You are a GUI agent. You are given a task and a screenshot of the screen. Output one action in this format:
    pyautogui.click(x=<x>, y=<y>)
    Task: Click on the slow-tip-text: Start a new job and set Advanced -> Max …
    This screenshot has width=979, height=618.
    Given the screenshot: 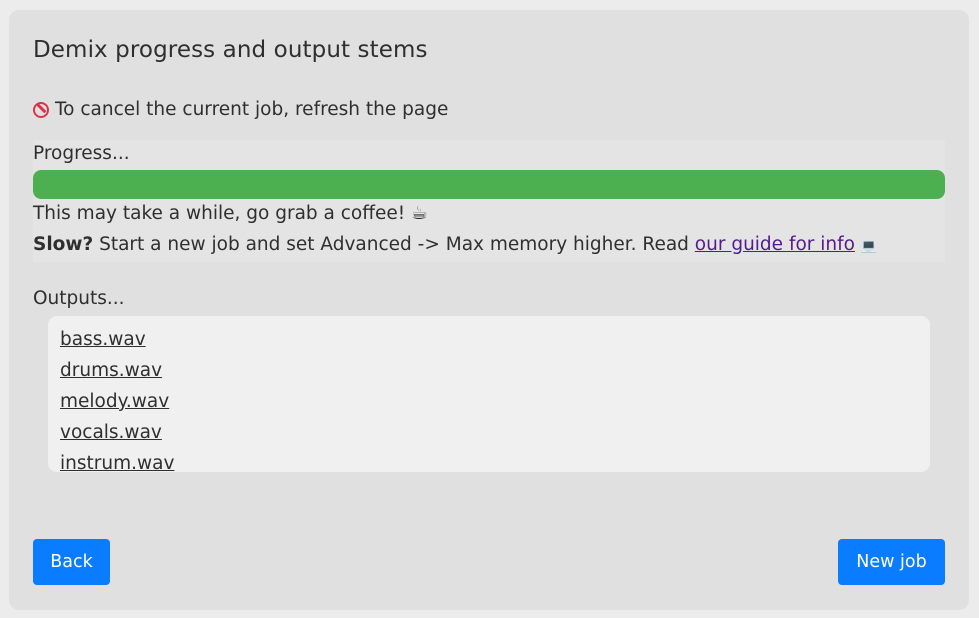 What is the action you would take?
    pyautogui.click(x=394, y=244)
    